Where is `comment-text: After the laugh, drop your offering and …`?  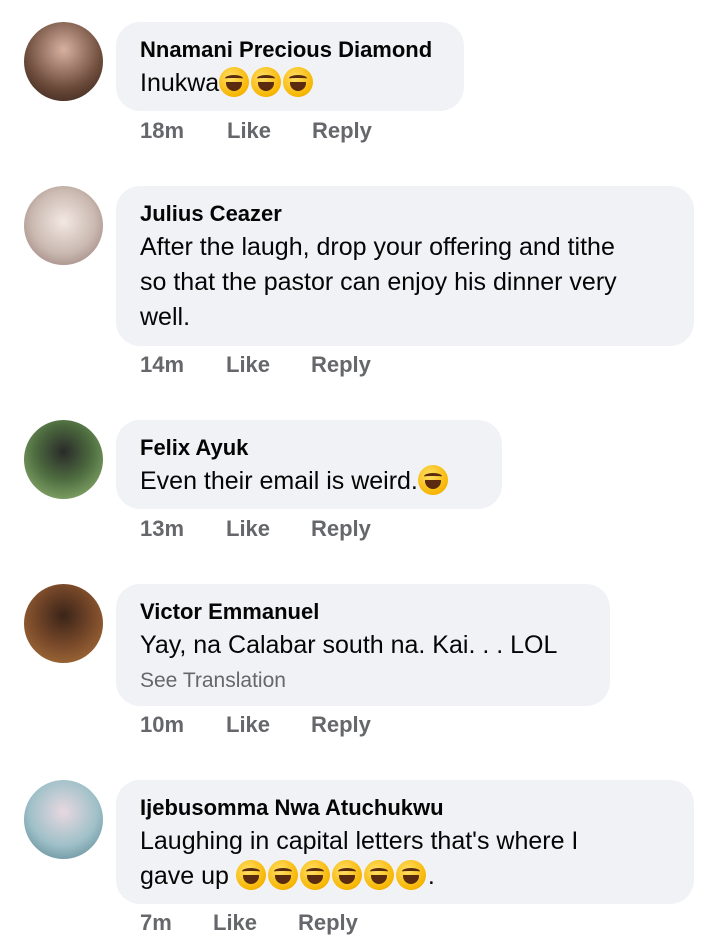
comment-text: After the laugh, drop your offering and … is located at coordinates (378, 282).